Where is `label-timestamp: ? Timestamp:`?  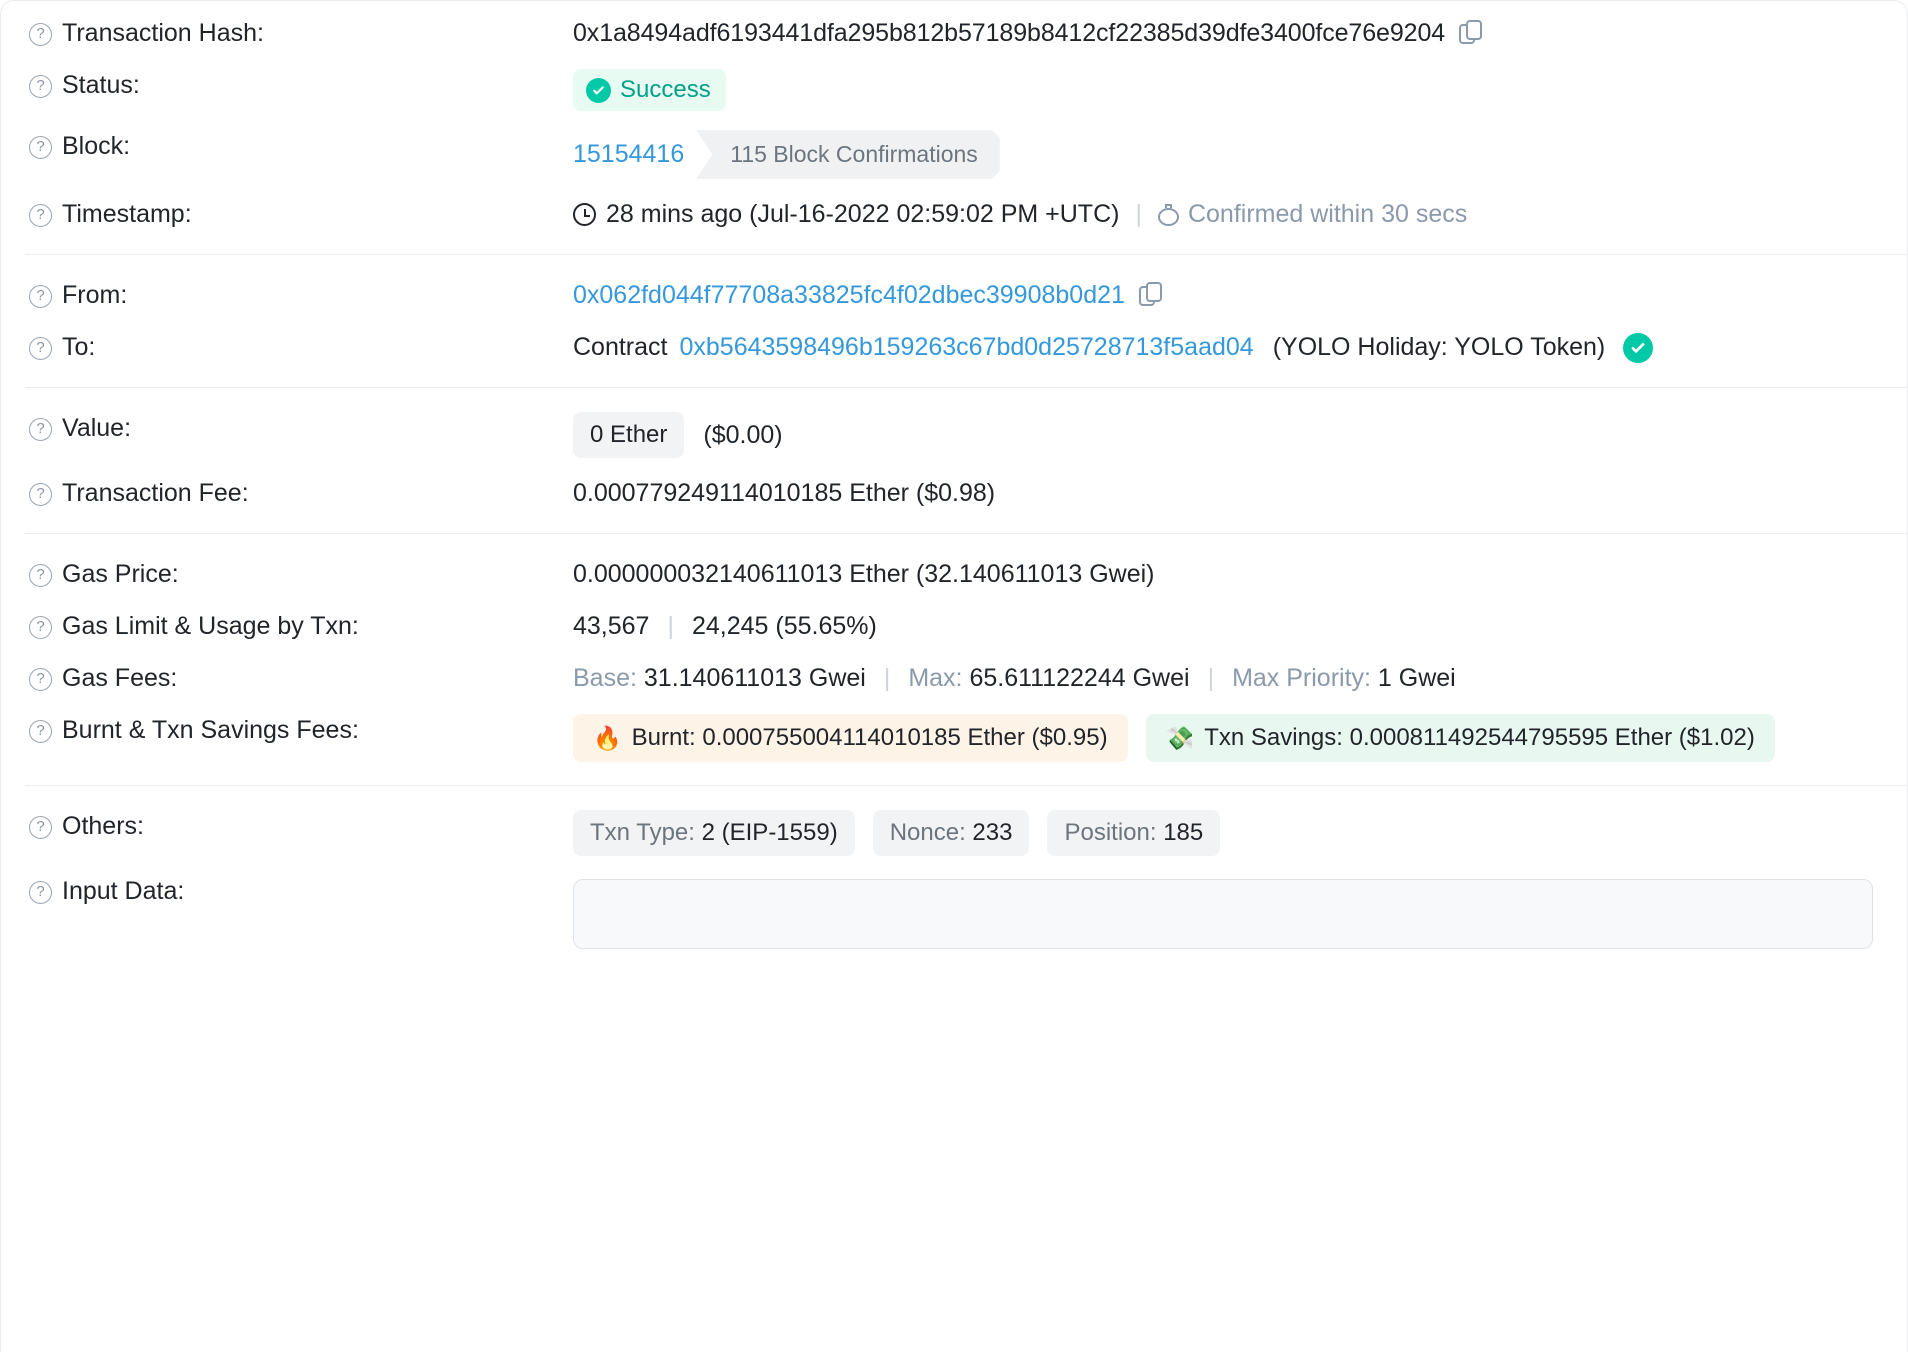
label-timestamp: ? Timestamp: is located at coordinates (301, 213).